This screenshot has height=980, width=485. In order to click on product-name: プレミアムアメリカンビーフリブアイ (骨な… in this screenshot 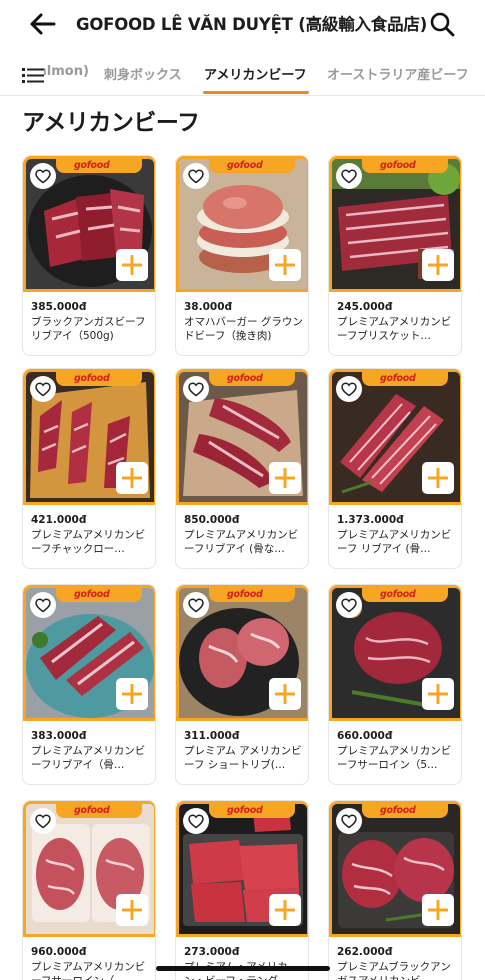, I will do `click(241, 542)`.